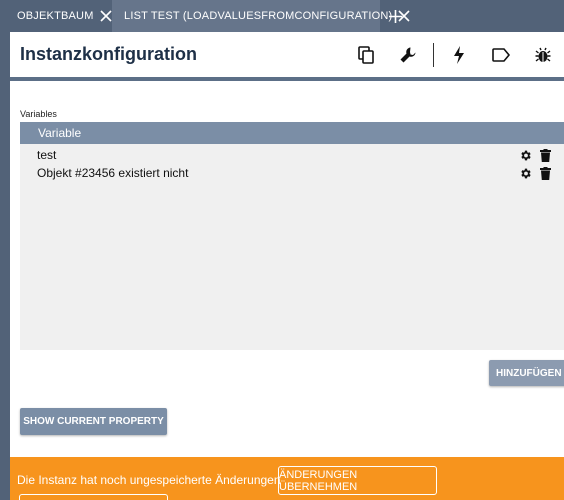 The image size is (564, 500). What do you see at coordinates (395, 16) in the screenshot?
I see `add-tab-icon` at bounding box center [395, 16].